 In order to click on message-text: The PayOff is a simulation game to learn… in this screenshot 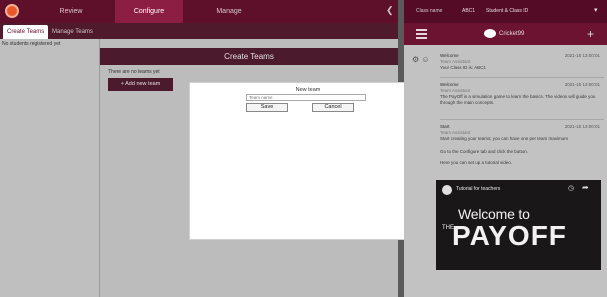, I will do `click(518, 99)`.